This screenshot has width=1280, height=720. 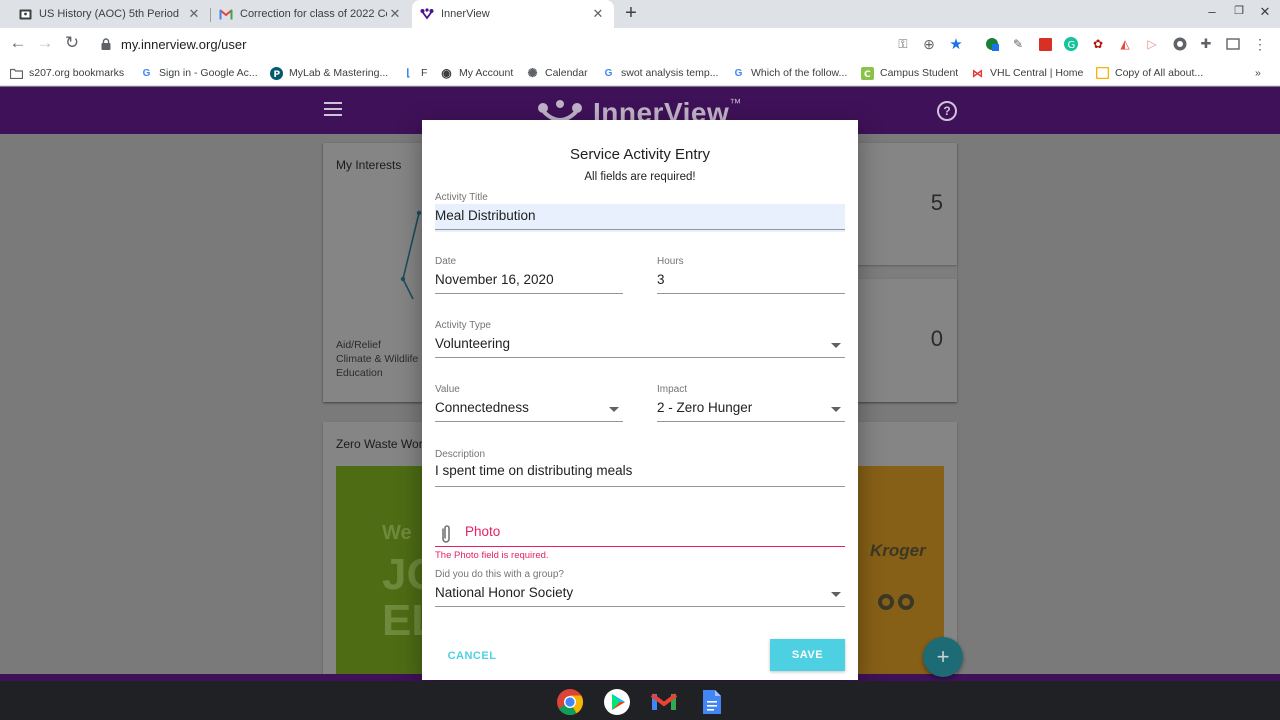 What do you see at coordinates (18, 43) in the screenshot?
I see `back-icon: ←` at bounding box center [18, 43].